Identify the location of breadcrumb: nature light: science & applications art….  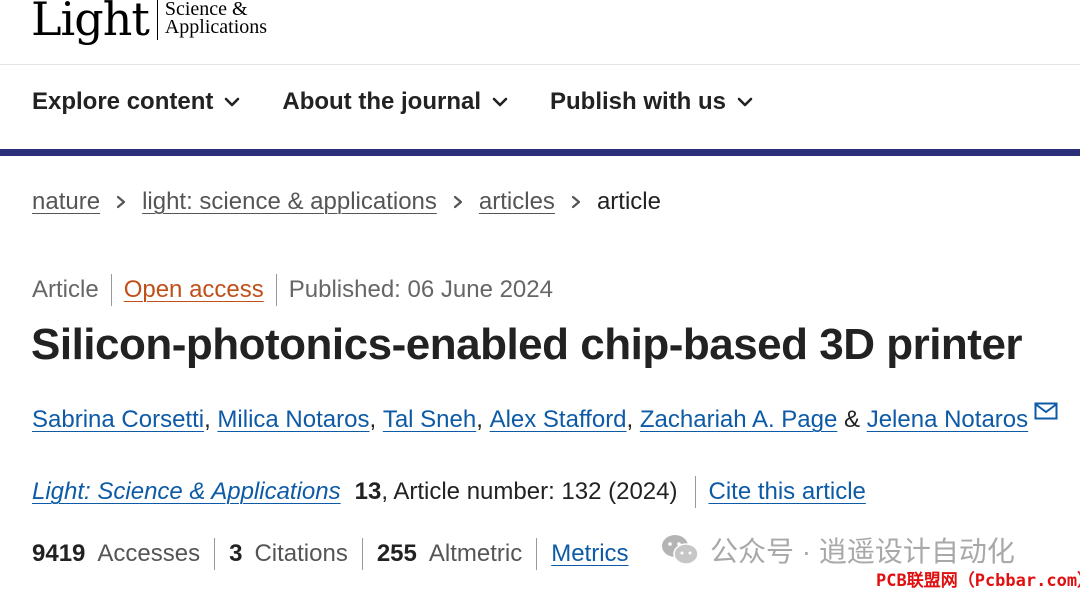
(346, 202).